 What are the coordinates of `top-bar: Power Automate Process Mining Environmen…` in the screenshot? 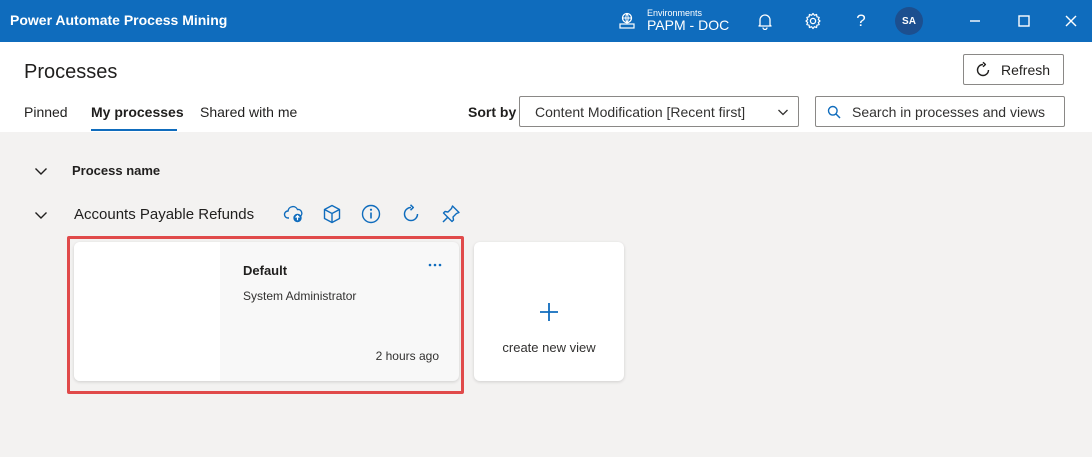 It's located at (546, 21).